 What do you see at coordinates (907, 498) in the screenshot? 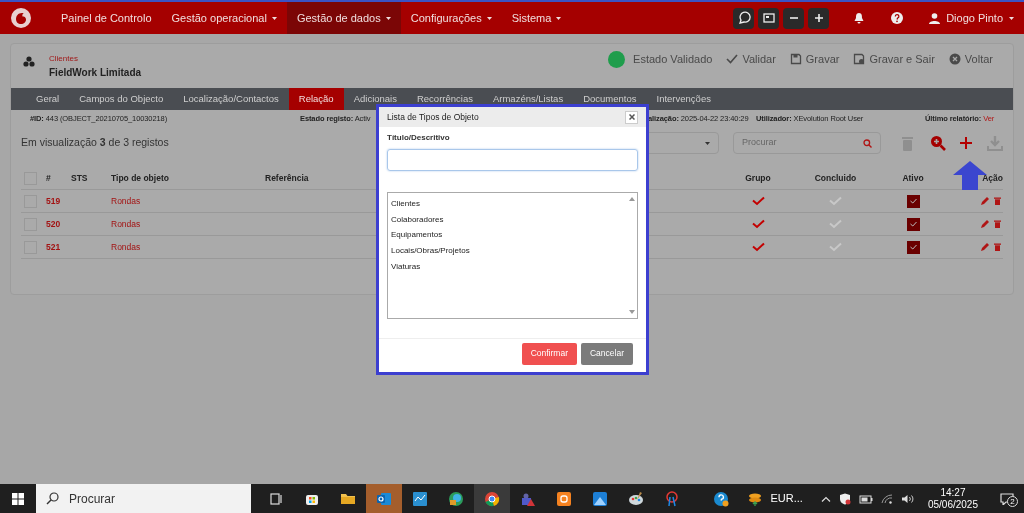
I see `speaker-icon` at bounding box center [907, 498].